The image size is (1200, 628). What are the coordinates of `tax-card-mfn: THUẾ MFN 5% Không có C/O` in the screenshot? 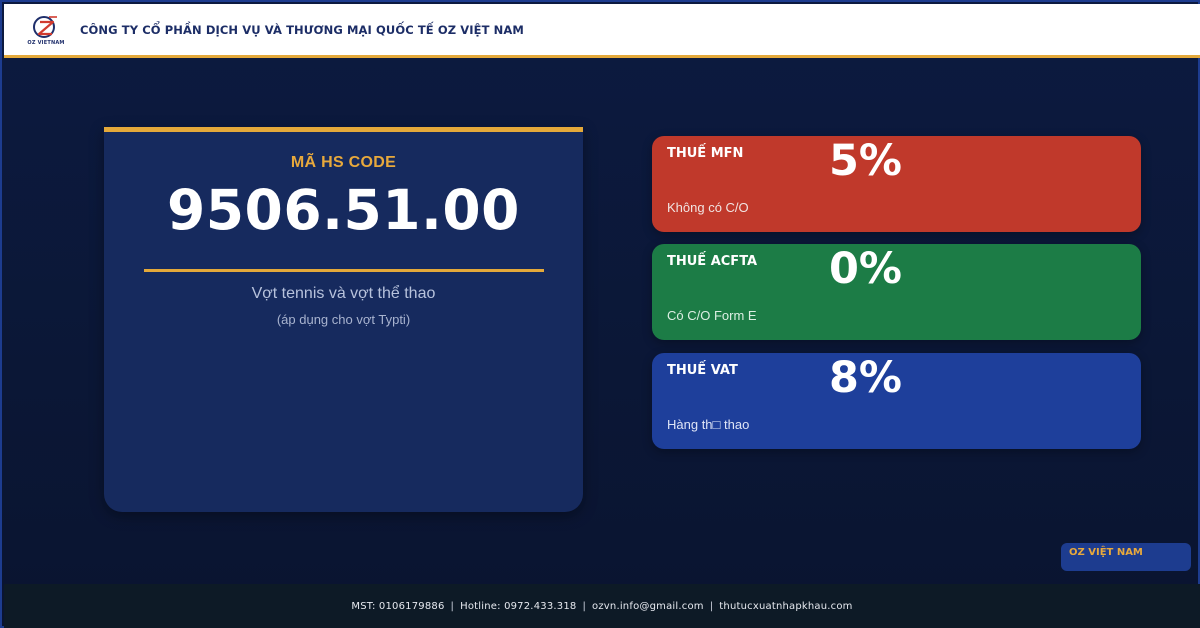 It's located at (896, 184).